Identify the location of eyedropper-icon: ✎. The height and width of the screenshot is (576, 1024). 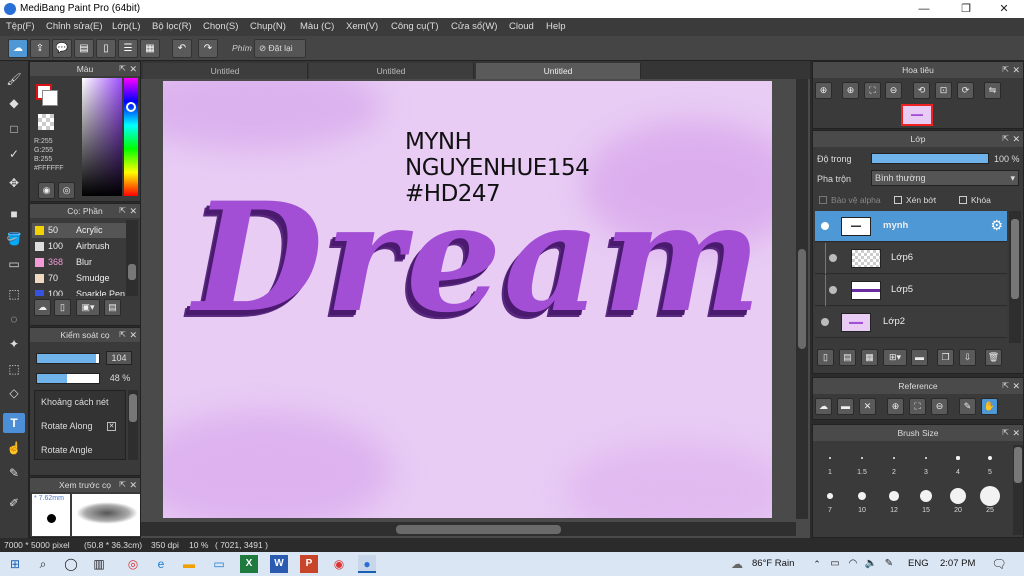
(967, 406).